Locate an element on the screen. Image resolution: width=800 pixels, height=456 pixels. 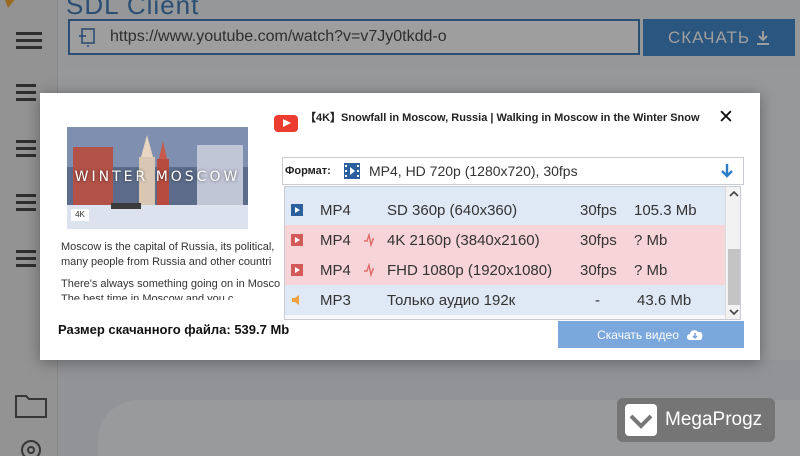
format-resolution: SD 360p (640x360) is located at coordinates (452, 210).